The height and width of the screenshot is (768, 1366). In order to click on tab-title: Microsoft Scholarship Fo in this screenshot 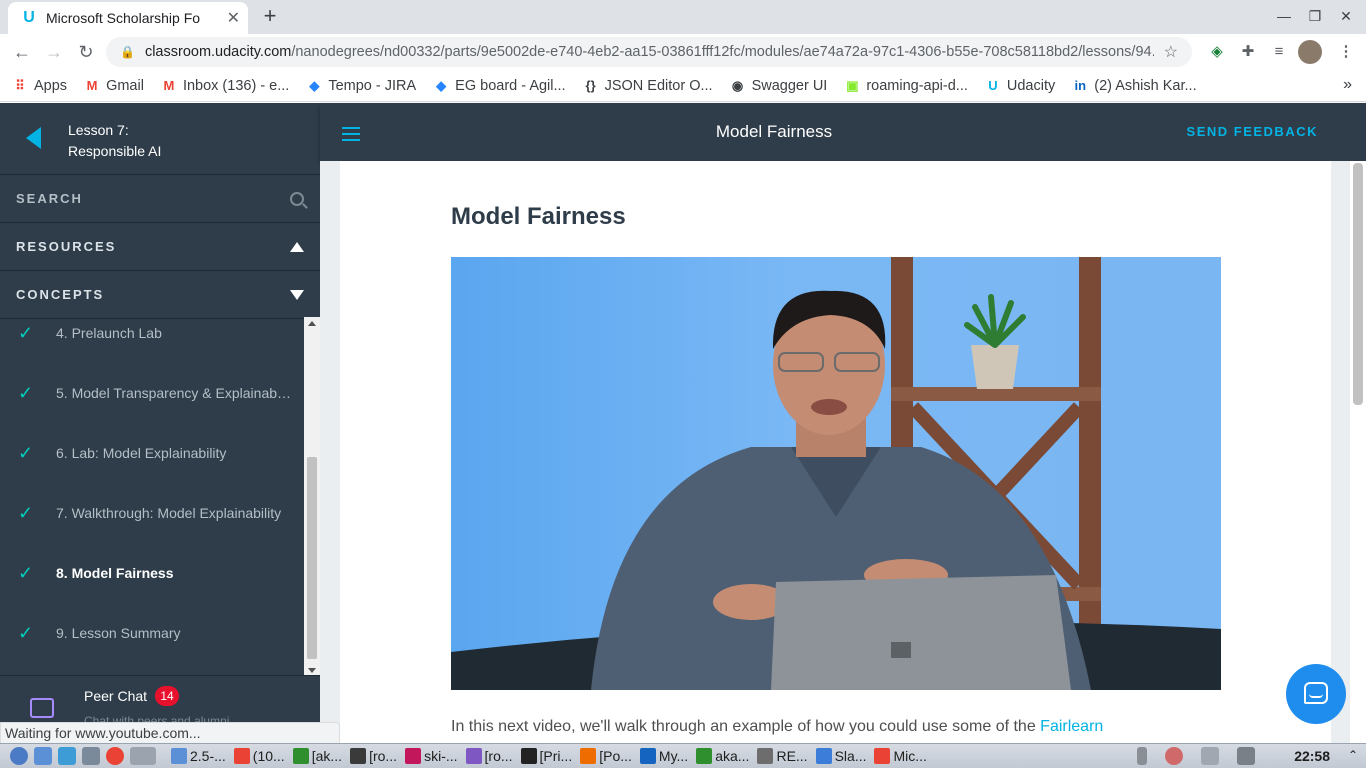, I will do `click(123, 18)`.